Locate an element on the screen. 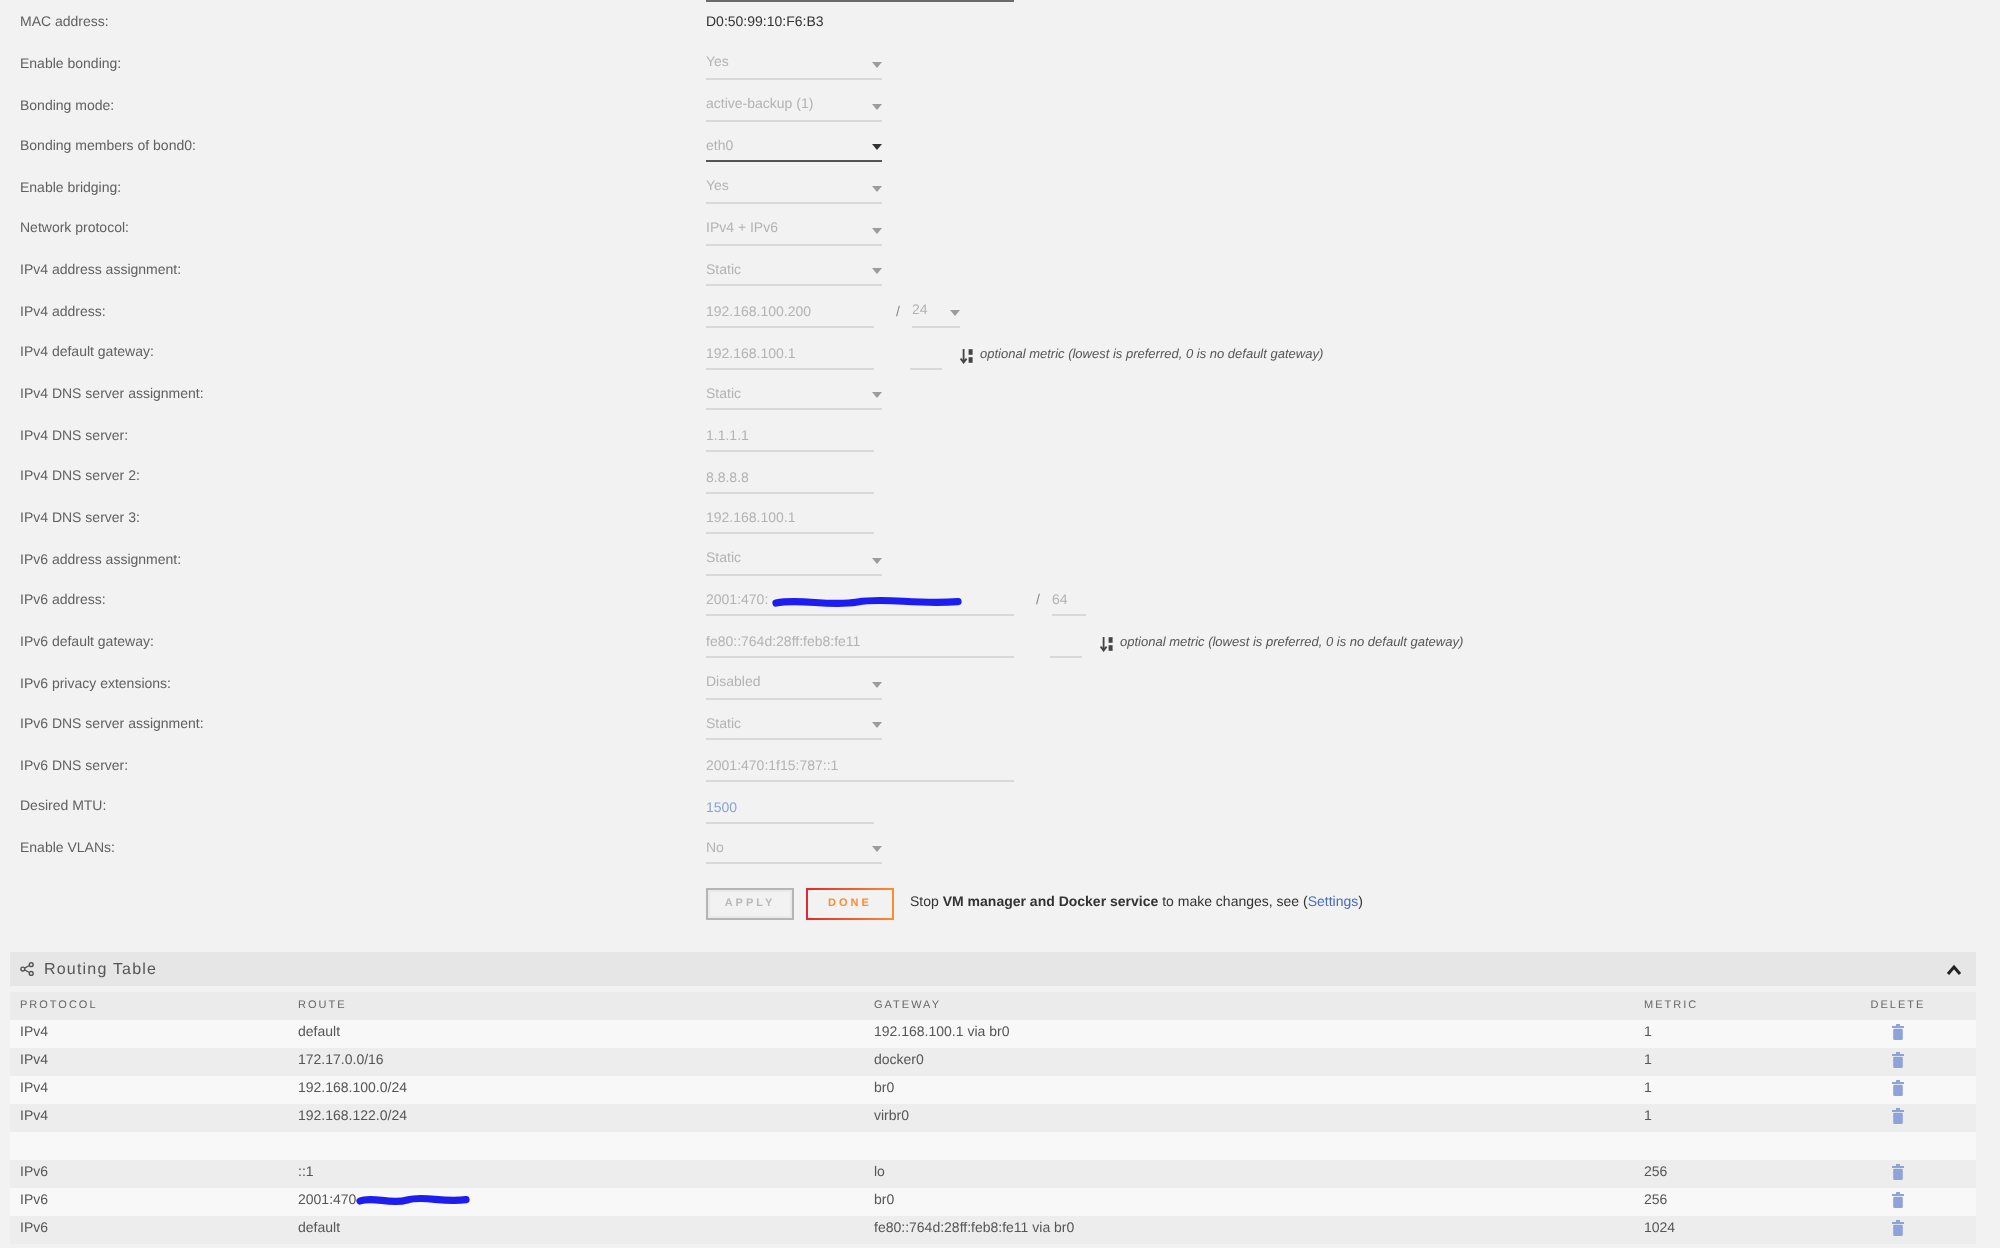  panel-title: Routing Table is located at coordinates (101, 969).